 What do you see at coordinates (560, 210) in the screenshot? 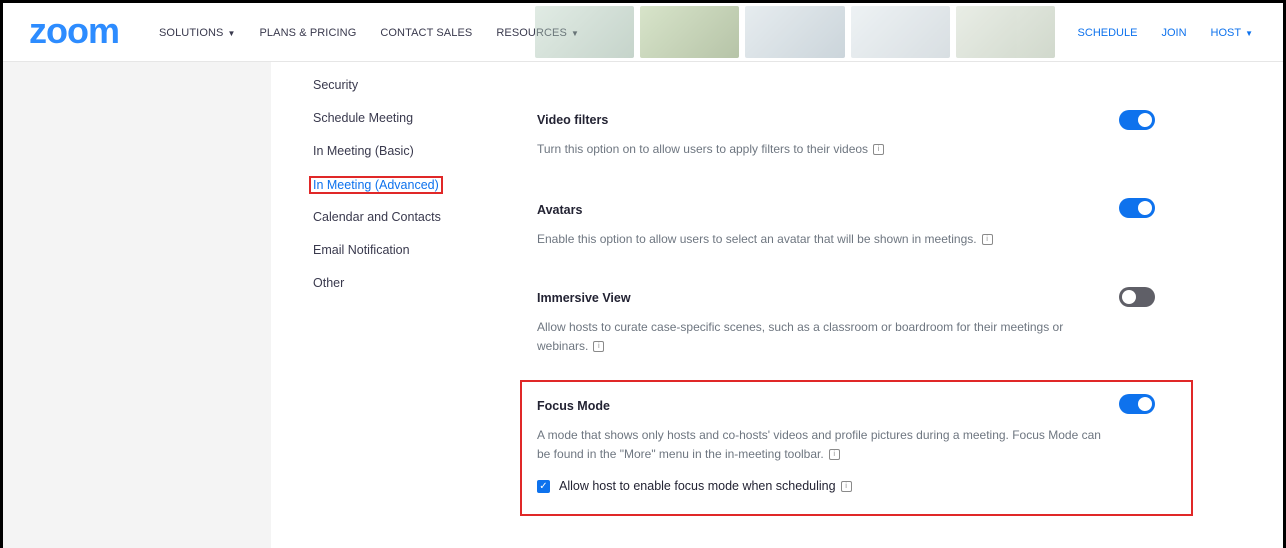
I see `setting-title: Avatars` at bounding box center [560, 210].